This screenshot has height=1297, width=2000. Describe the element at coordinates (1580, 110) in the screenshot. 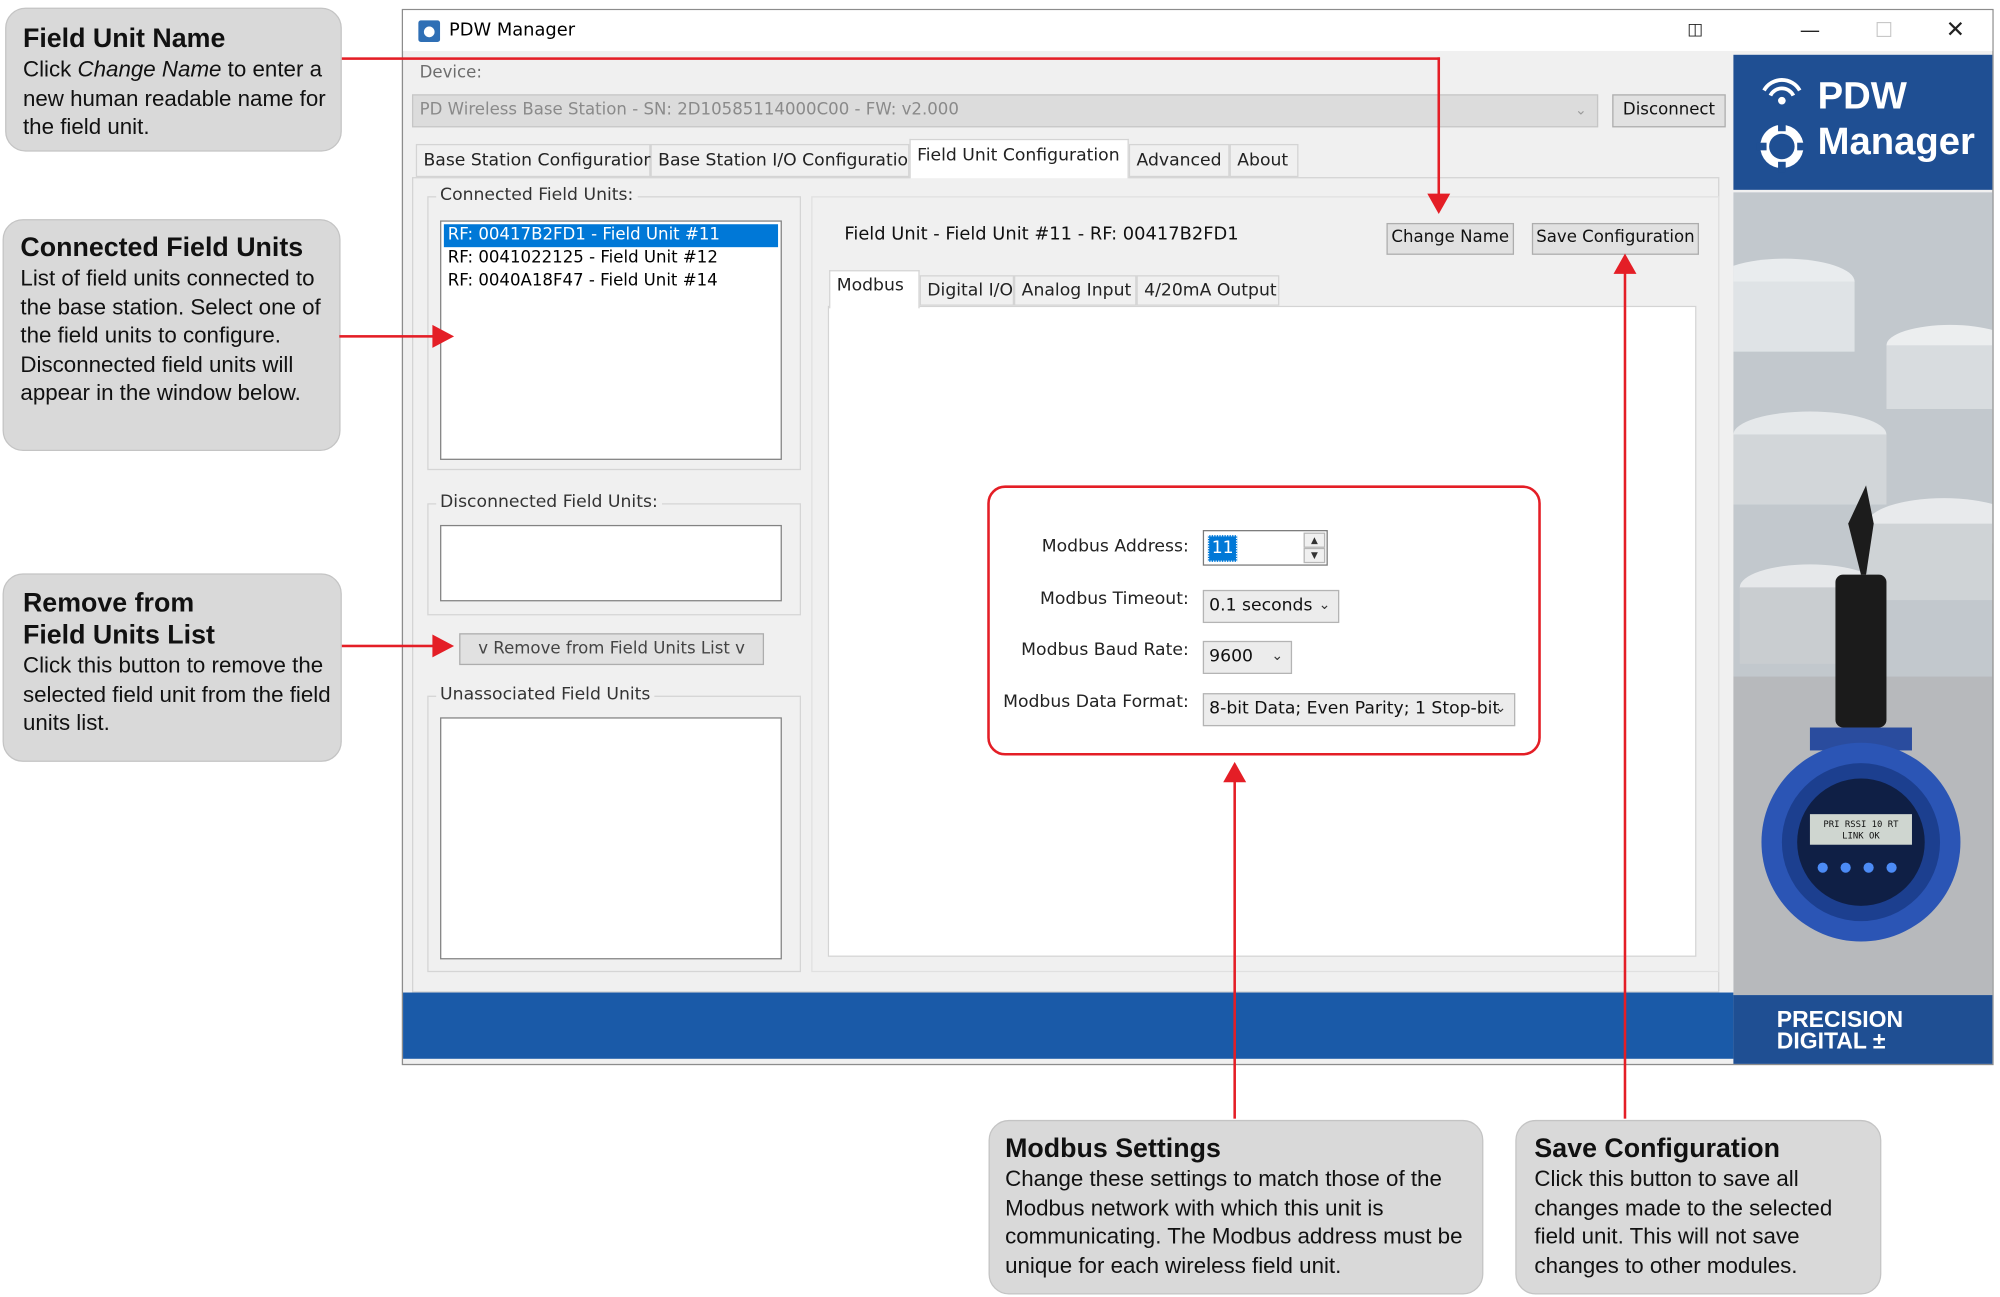

I see `chevron-down-icon: ⌄` at that location.